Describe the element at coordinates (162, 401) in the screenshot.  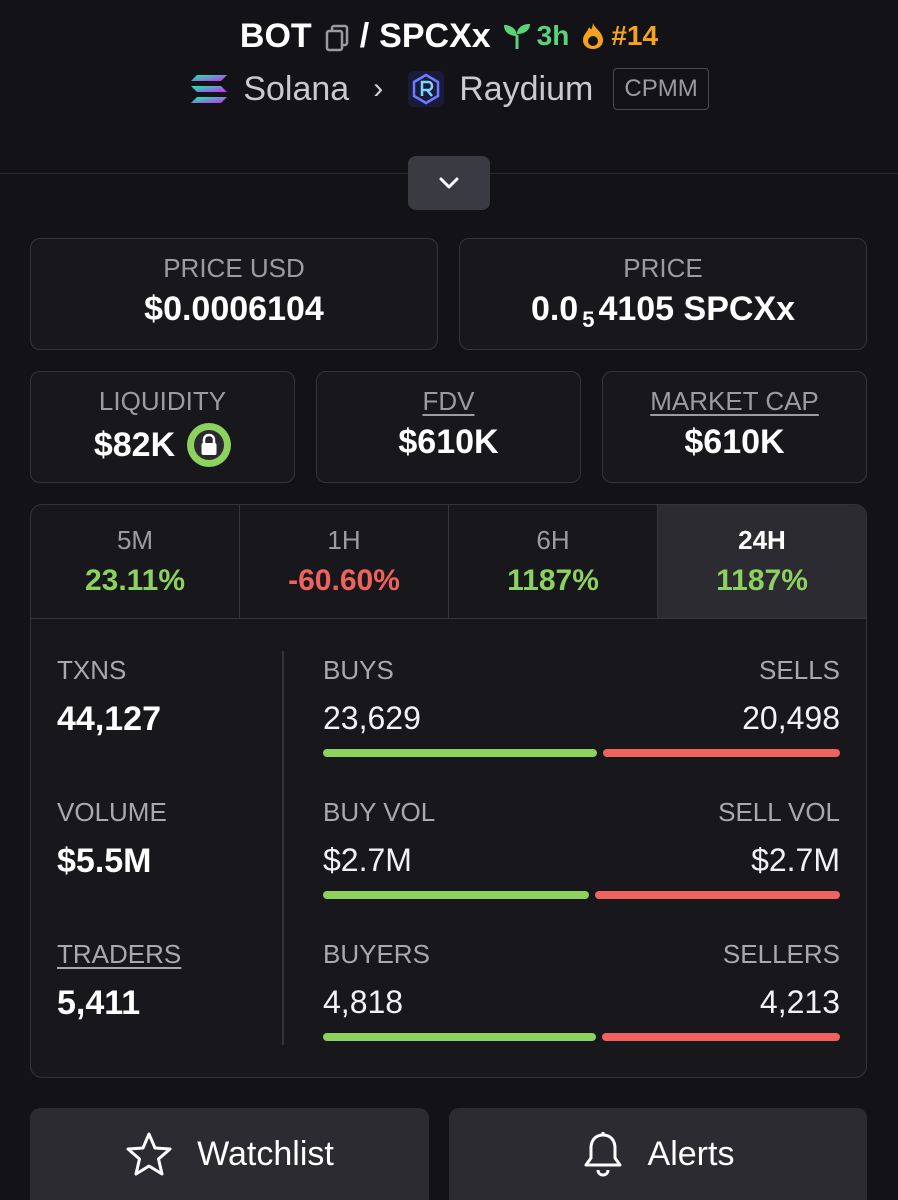
I see `liquidity-label: LIQUIDITY` at that location.